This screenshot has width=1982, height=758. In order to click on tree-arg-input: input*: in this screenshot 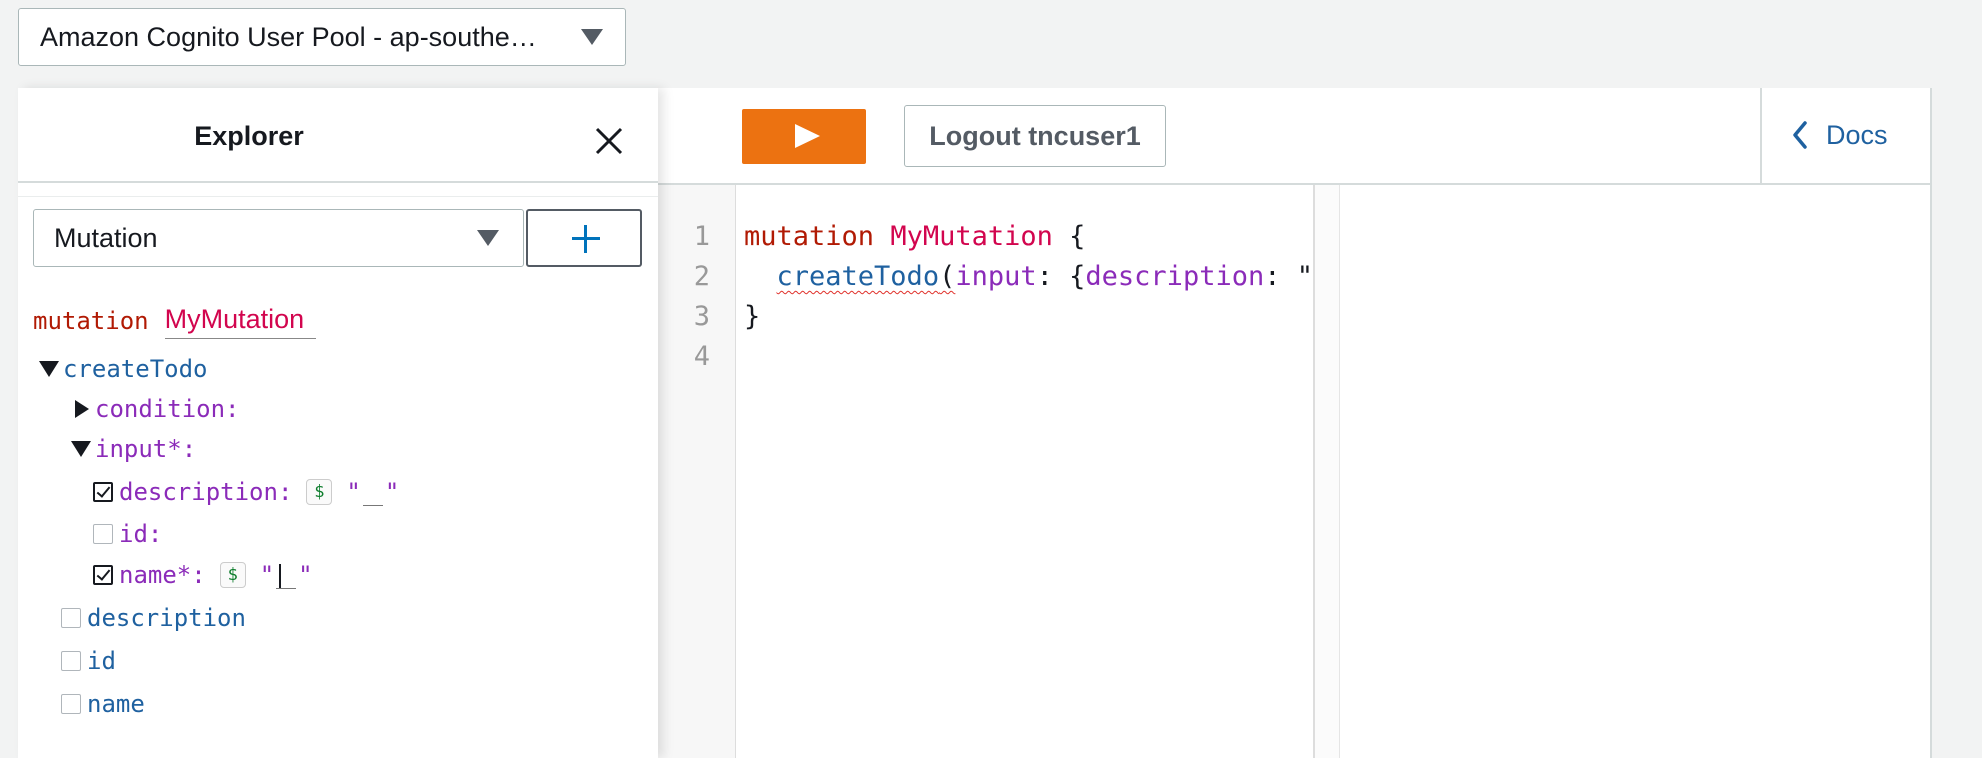, I will do `click(133, 449)`.